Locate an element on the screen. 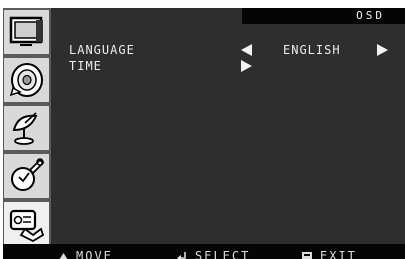 Image resolution: width=405 pixels, height=259 pixels. select-label: SELECT is located at coordinates (223, 254).